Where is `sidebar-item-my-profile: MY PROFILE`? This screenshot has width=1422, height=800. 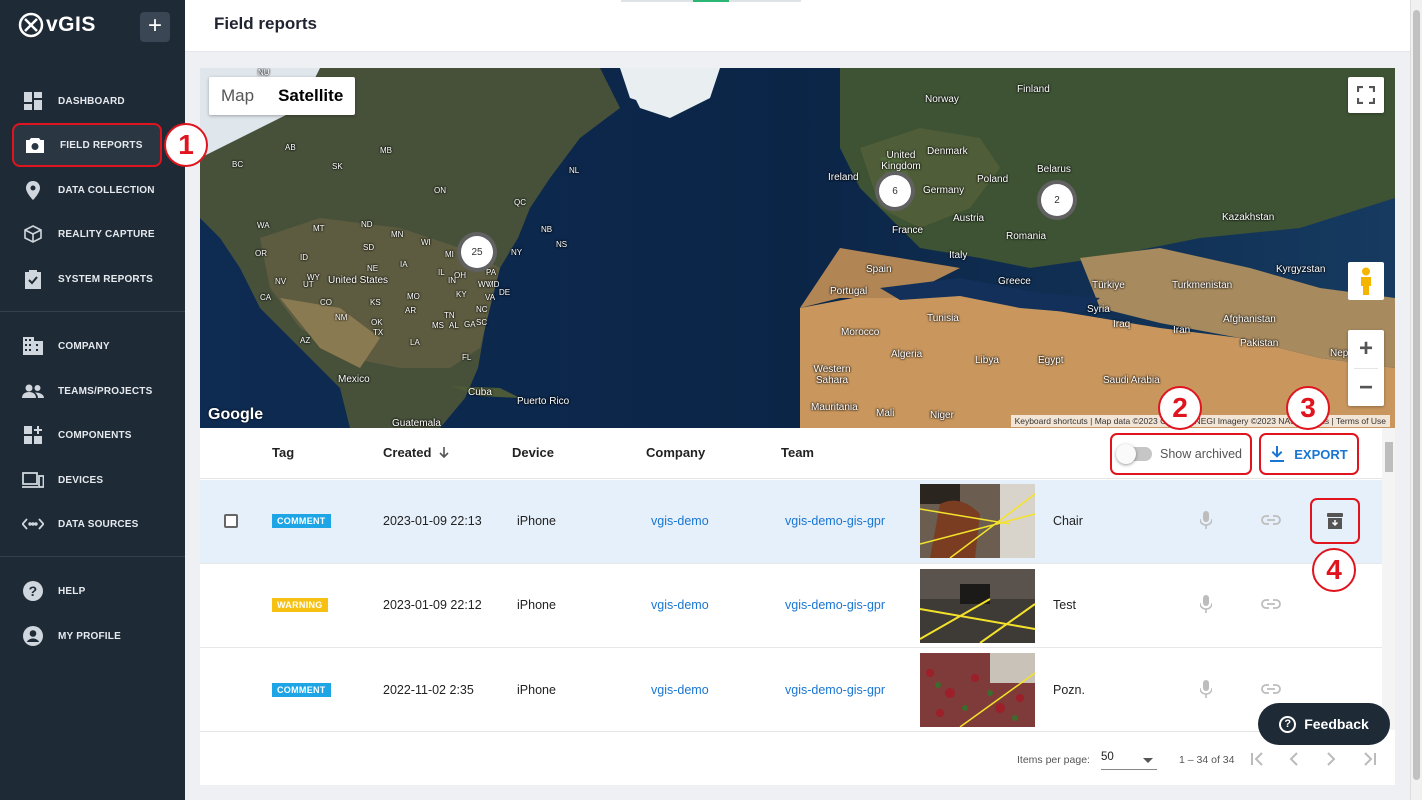 sidebar-item-my-profile: MY PROFILE is located at coordinates (87, 636).